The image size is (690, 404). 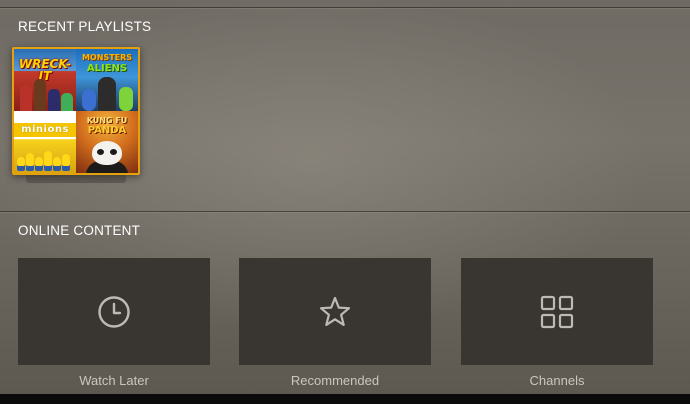 What do you see at coordinates (107, 120) in the screenshot?
I see `poster-title-line1: KUNG FU` at bounding box center [107, 120].